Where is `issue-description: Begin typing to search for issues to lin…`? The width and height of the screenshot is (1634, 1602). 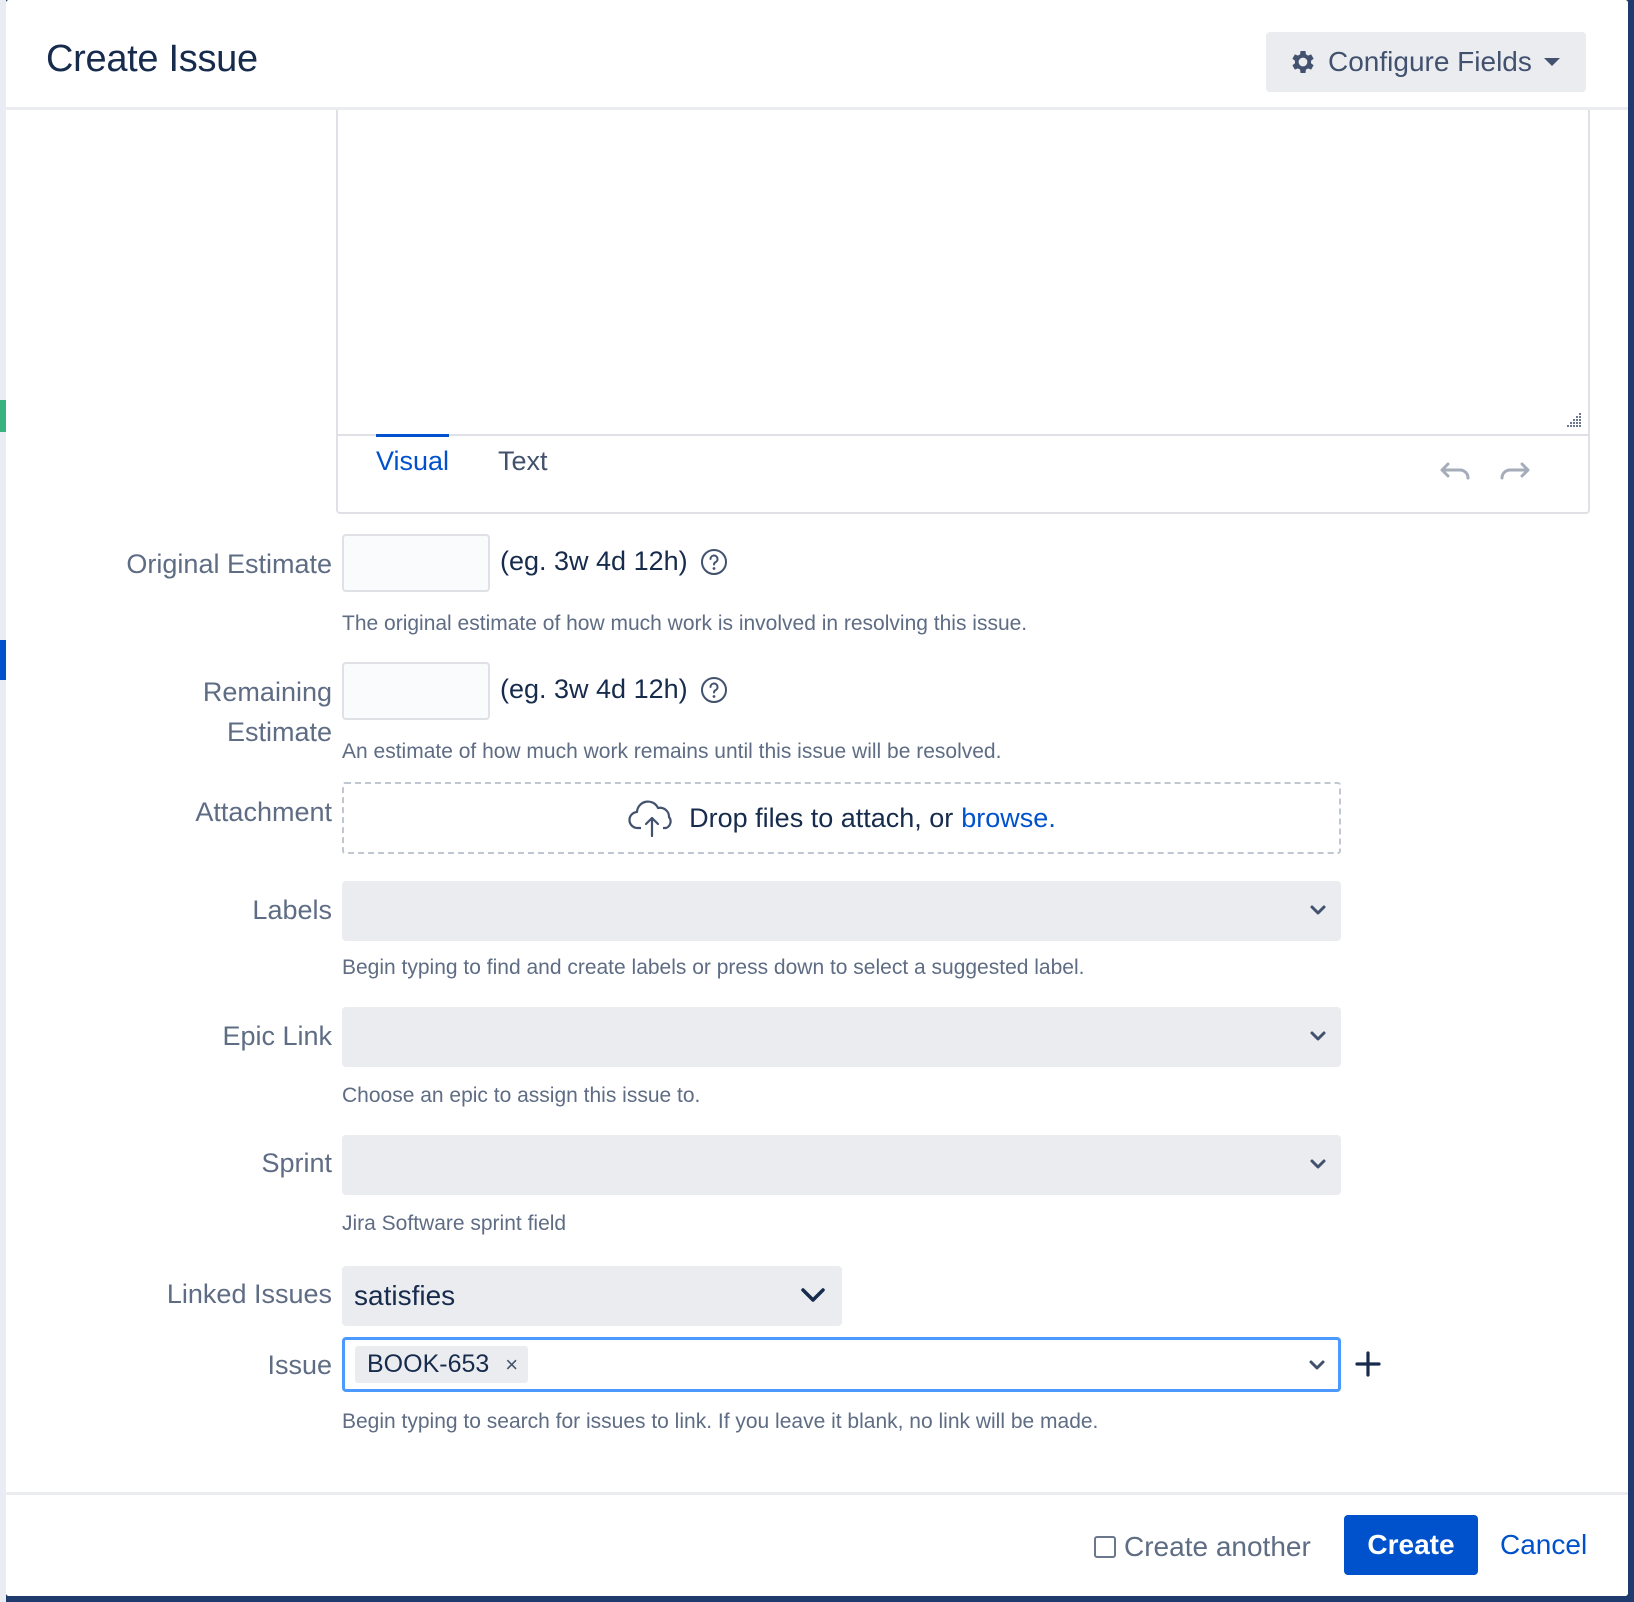 issue-description: Begin typing to search for issues to lin… is located at coordinates (720, 1421).